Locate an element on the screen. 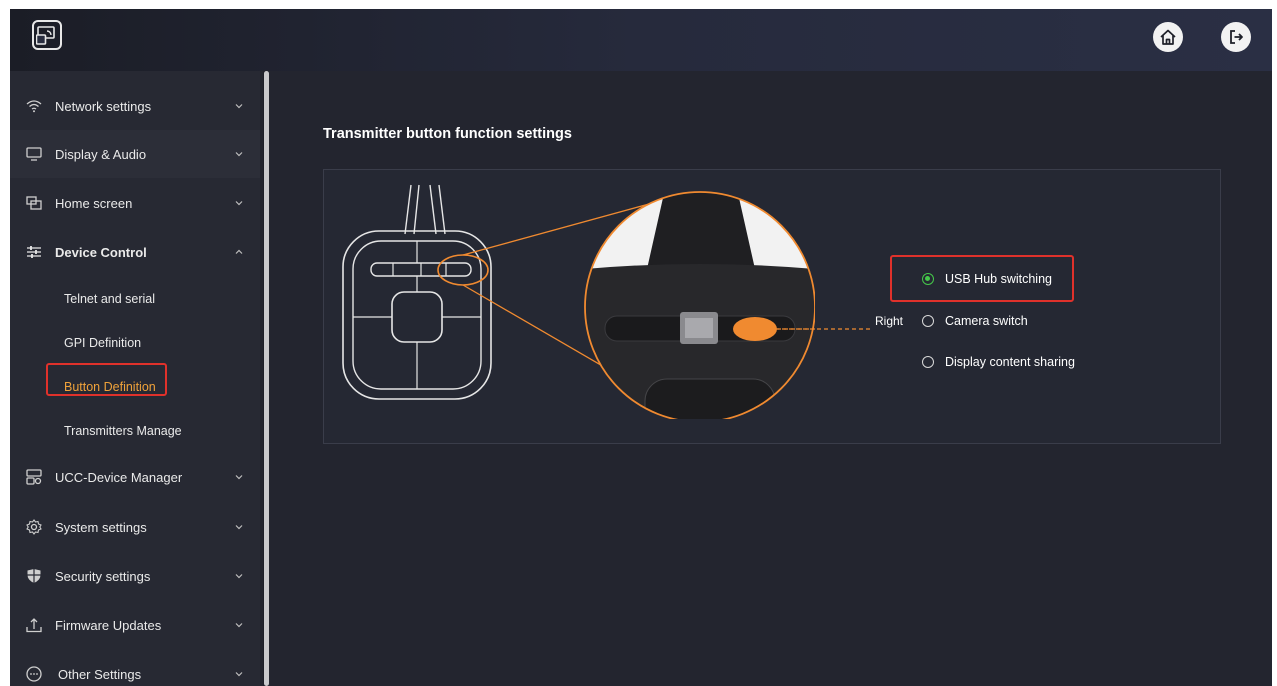 Image resolution: width=1277 pixels, height=686 pixels. option-camera-switch: Camera switch is located at coordinates (975, 321).